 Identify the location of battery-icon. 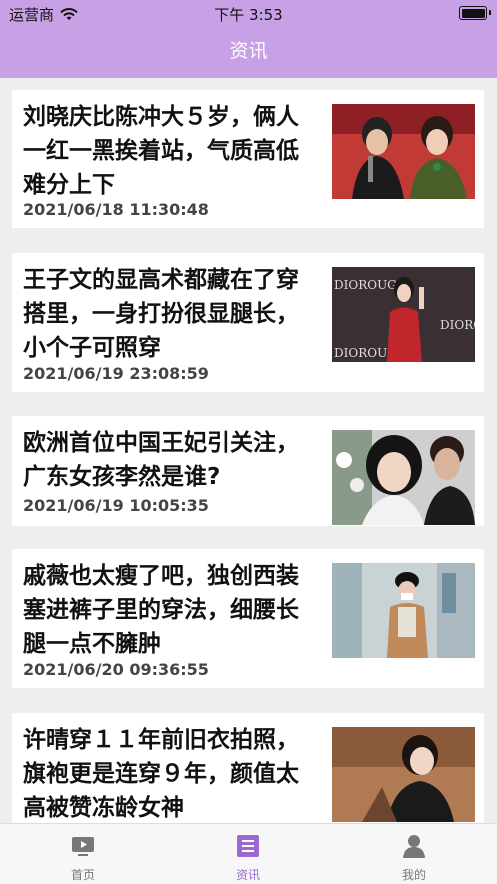
(475, 13).